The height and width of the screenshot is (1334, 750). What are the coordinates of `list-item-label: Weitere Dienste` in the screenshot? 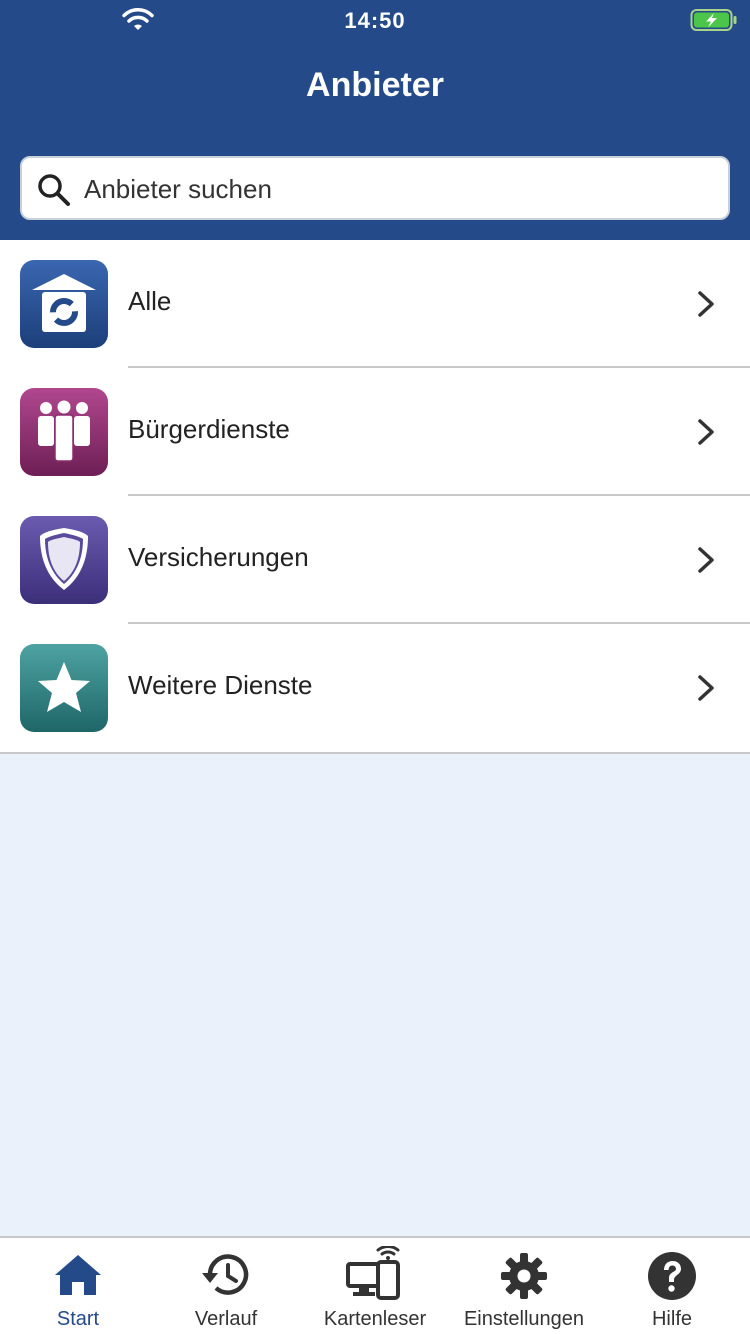 It's located at (220, 685).